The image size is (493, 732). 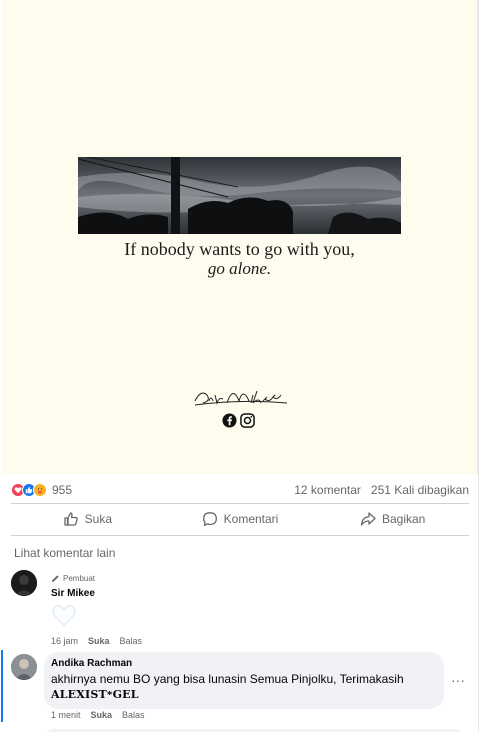 I want to click on highlight-bar, so click(x=2, y=686).